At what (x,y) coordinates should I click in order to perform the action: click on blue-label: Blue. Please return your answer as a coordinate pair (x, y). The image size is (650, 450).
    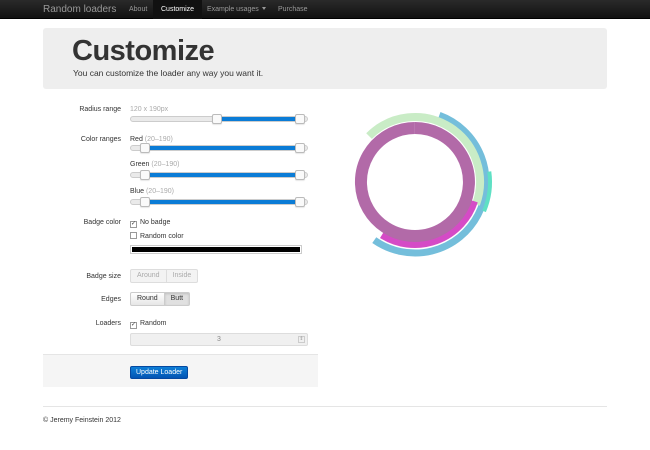
    Looking at the image, I should click on (137, 191).